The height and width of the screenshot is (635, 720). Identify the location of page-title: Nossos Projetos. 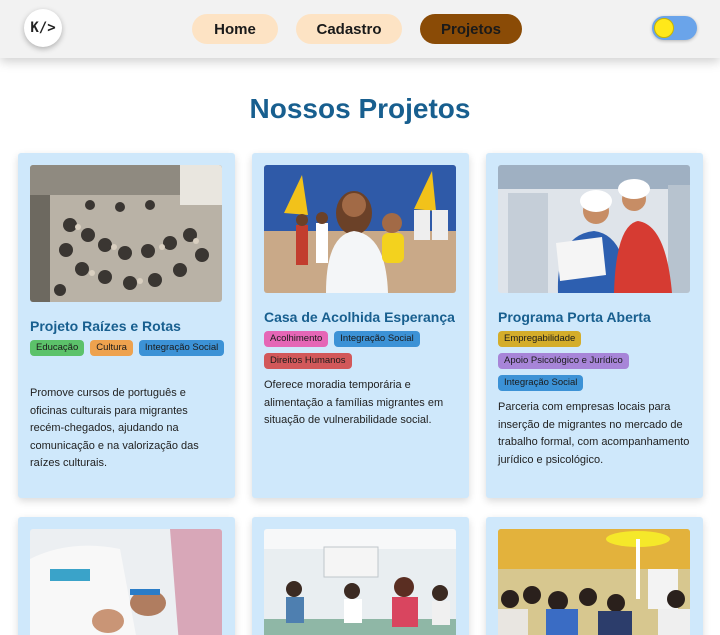
(360, 108).